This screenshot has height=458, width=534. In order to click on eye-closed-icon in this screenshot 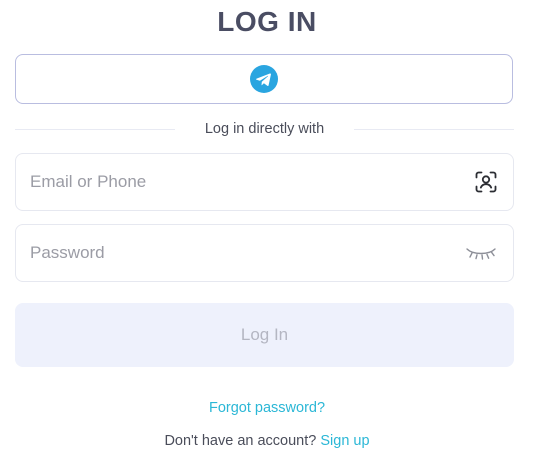, I will do `click(481, 253)`.